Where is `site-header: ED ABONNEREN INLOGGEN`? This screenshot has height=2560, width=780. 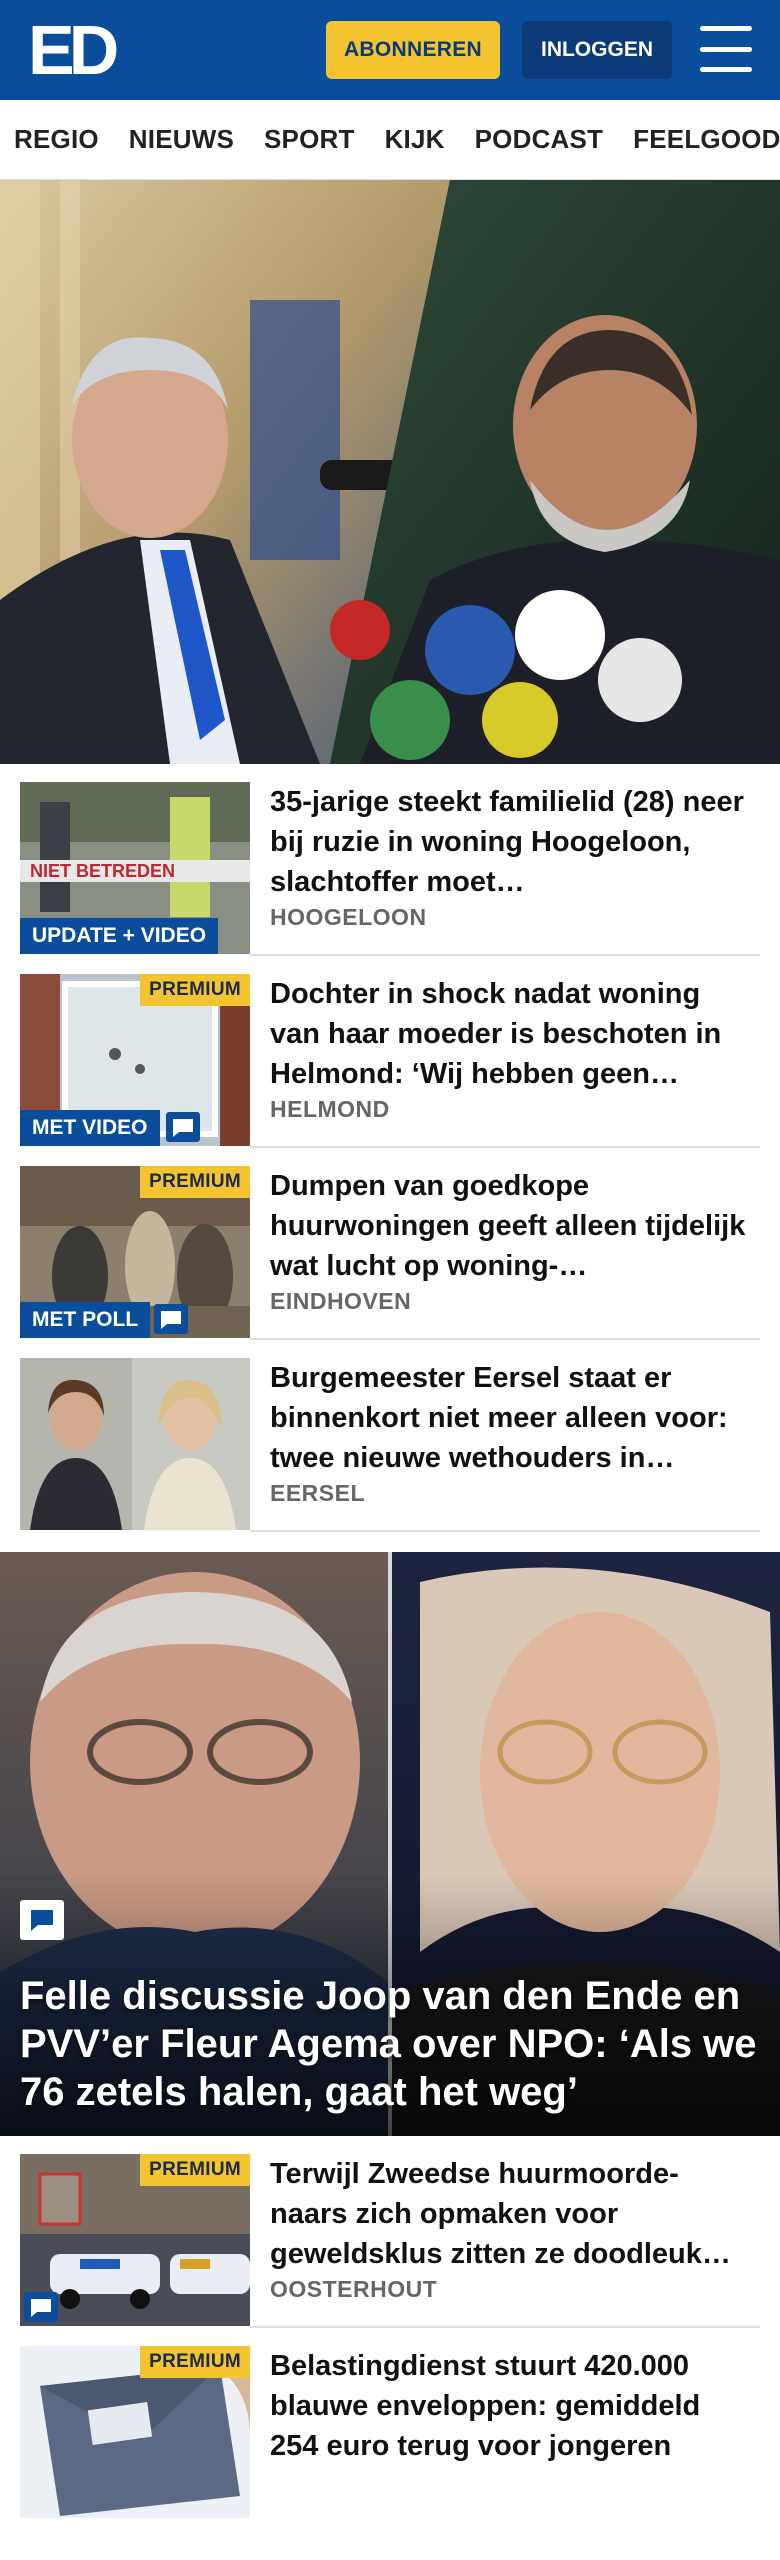
site-header: ED ABONNEREN INLOGGEN is located at coordinates (390, 50).